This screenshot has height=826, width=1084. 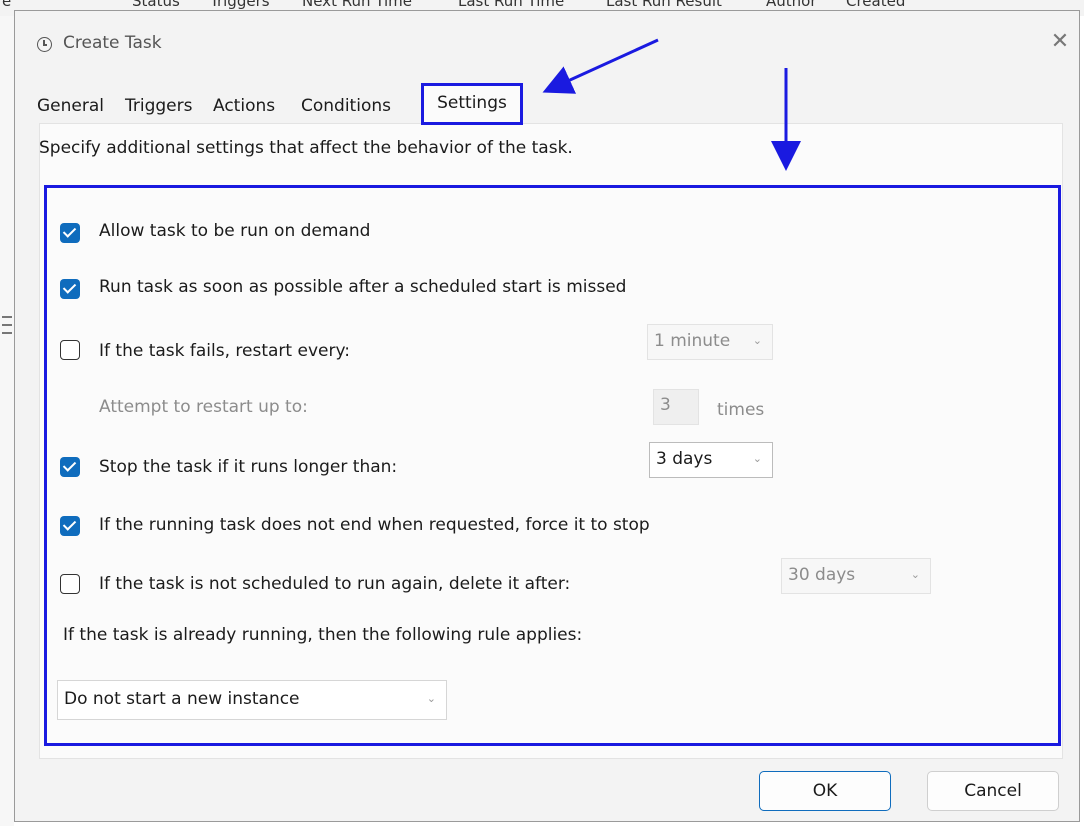 I want to click on bg-header-last-result: Last Run Result, so click(x=664, y=5).